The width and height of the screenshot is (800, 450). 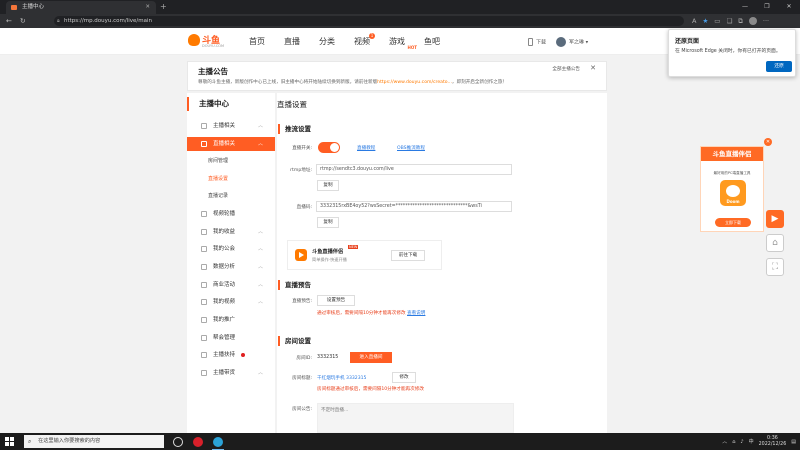 I want to click on collections-icon: ❏, so click(x=729, y=21).